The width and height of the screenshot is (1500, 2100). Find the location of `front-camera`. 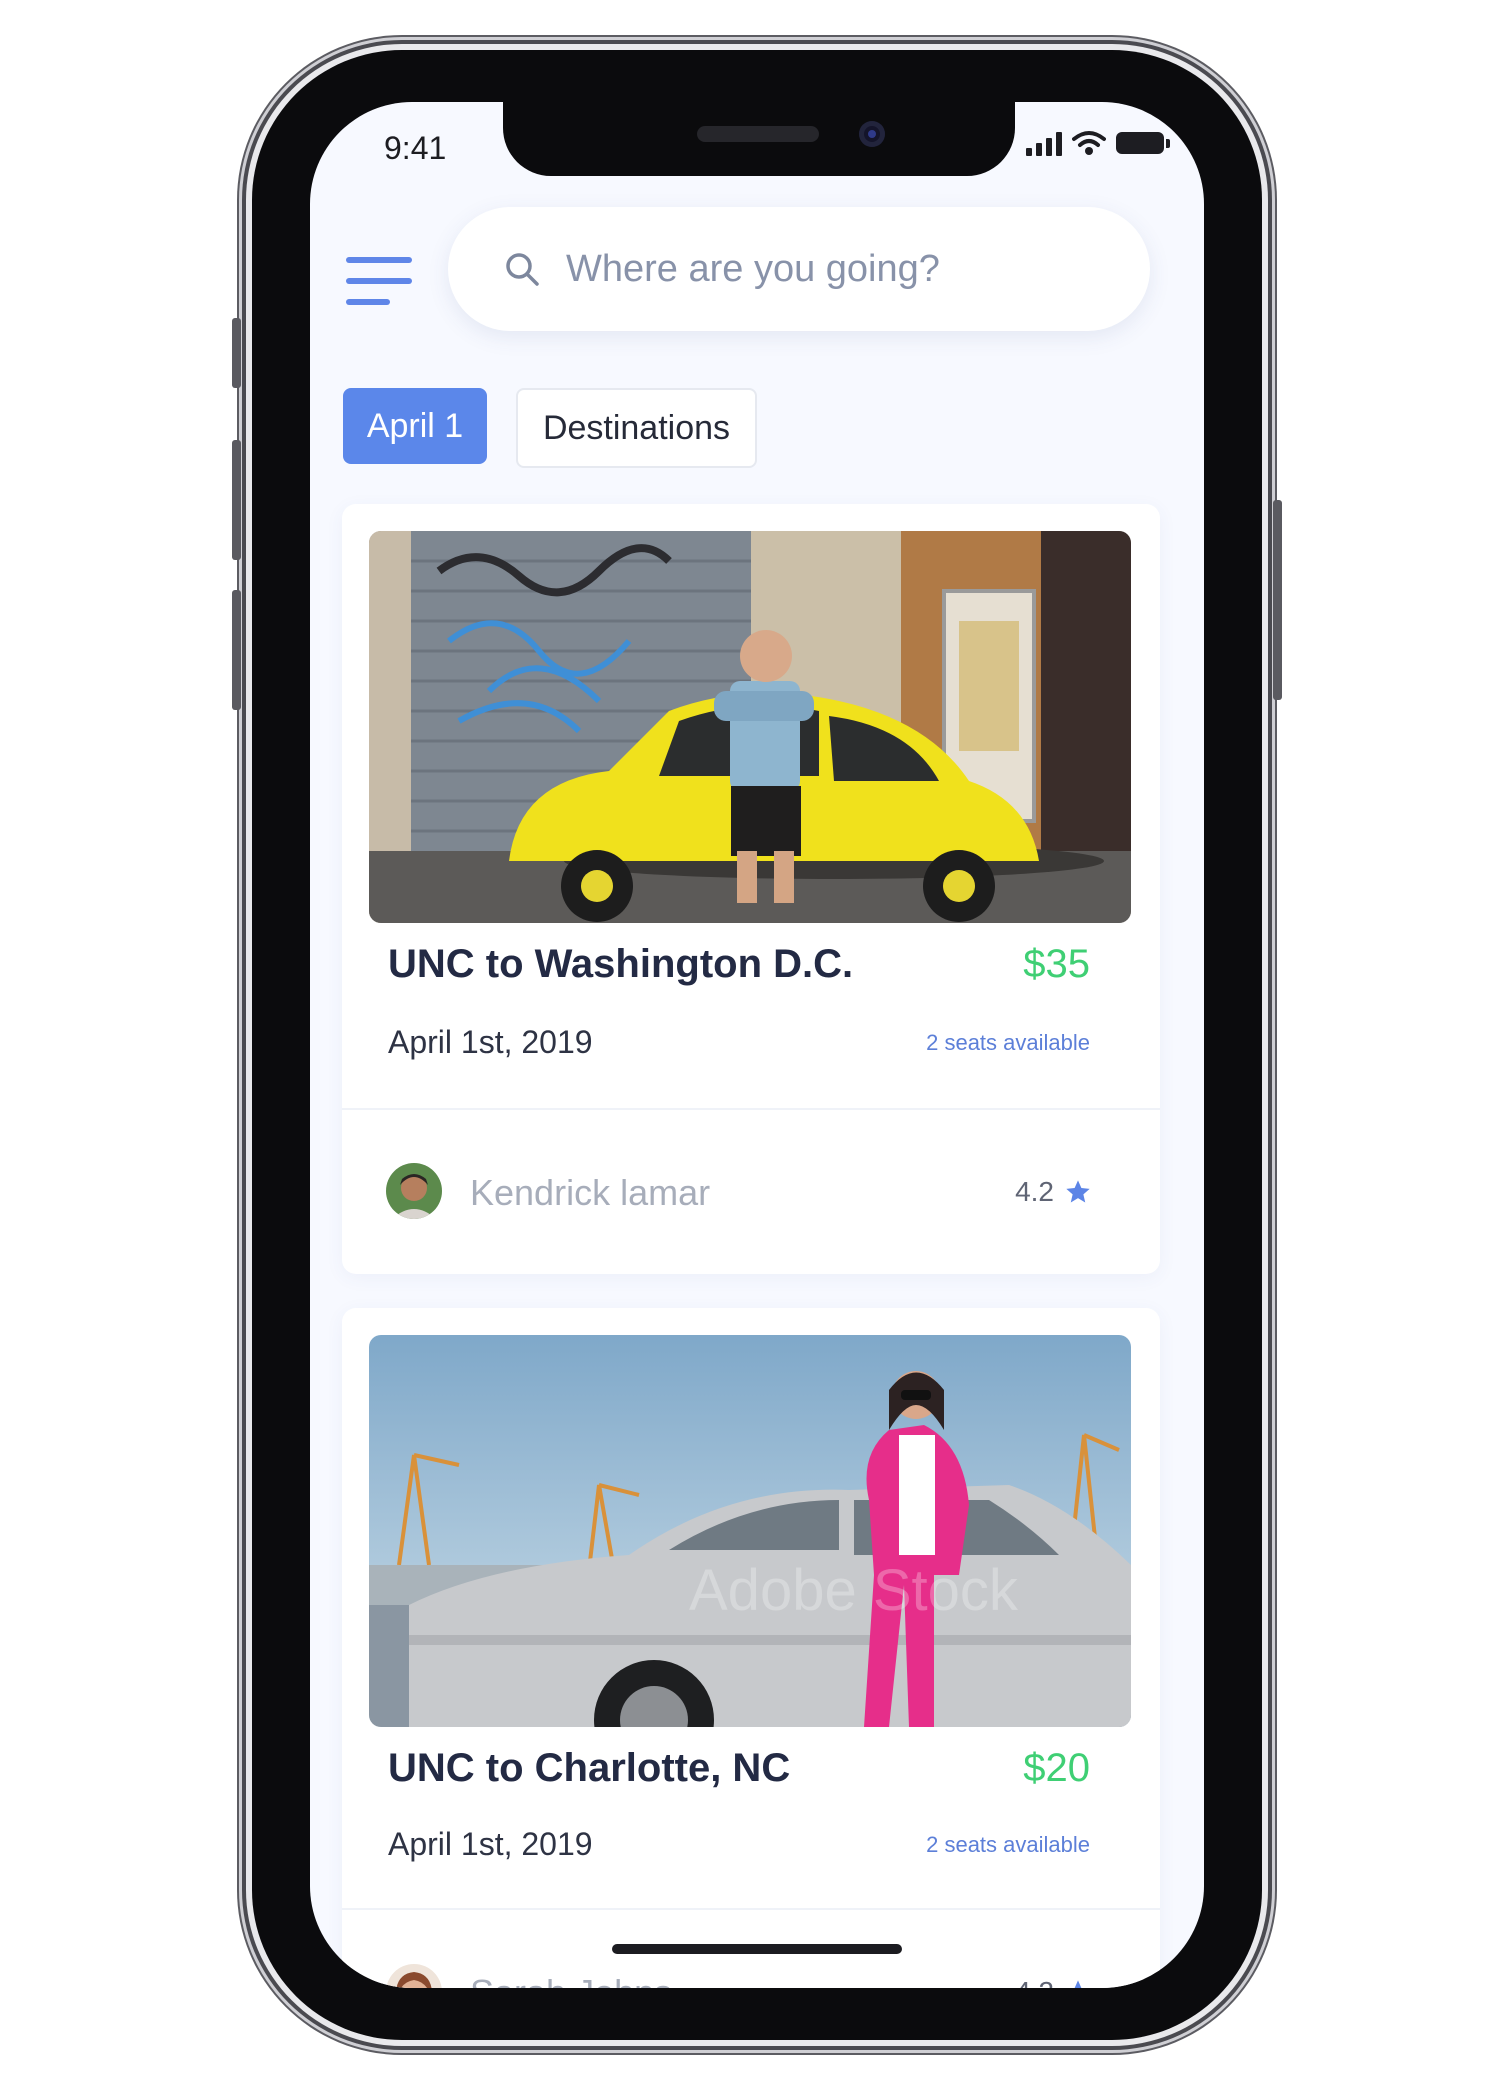

front-camera is located at coordinates (872, 134).